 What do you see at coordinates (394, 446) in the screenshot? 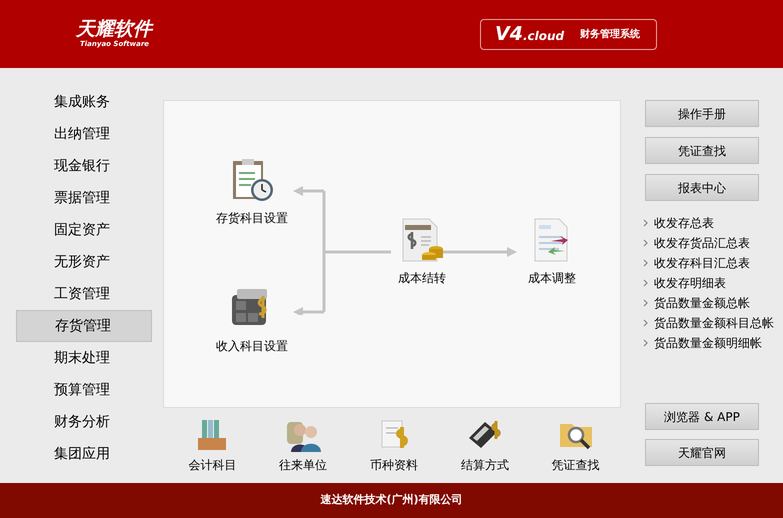
I see `shortcut-button: 币种资料` at bounding box center [394, 446].